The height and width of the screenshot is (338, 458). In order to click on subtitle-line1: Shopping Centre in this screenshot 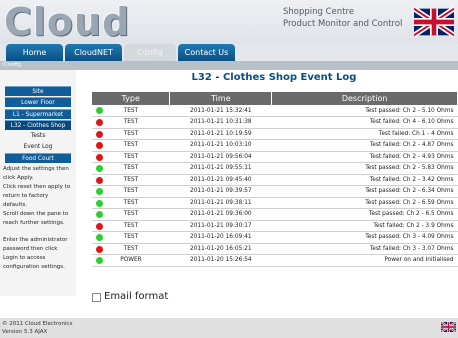, I will do `click(319, 12)`.